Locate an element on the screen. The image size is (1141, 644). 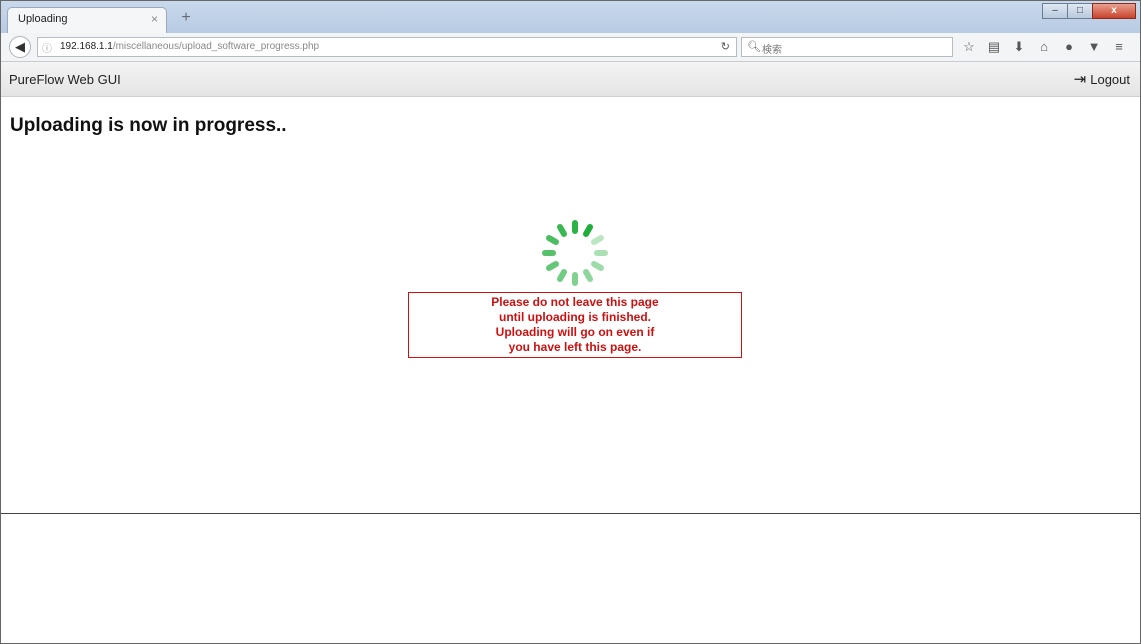
footer-divider is located at coordinates (570, 513).